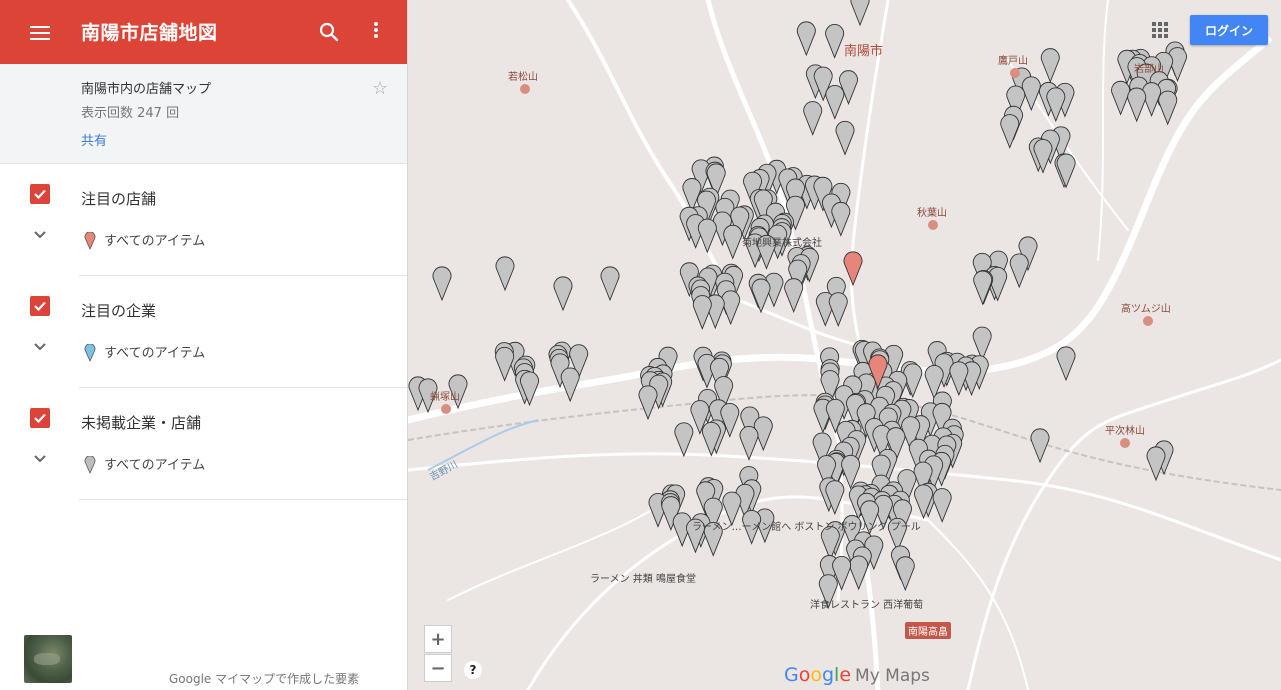 Image resolution: width=1281 pixels, height=690 pixels. I want to click on logo-product: My Maps, so click(892, 676).